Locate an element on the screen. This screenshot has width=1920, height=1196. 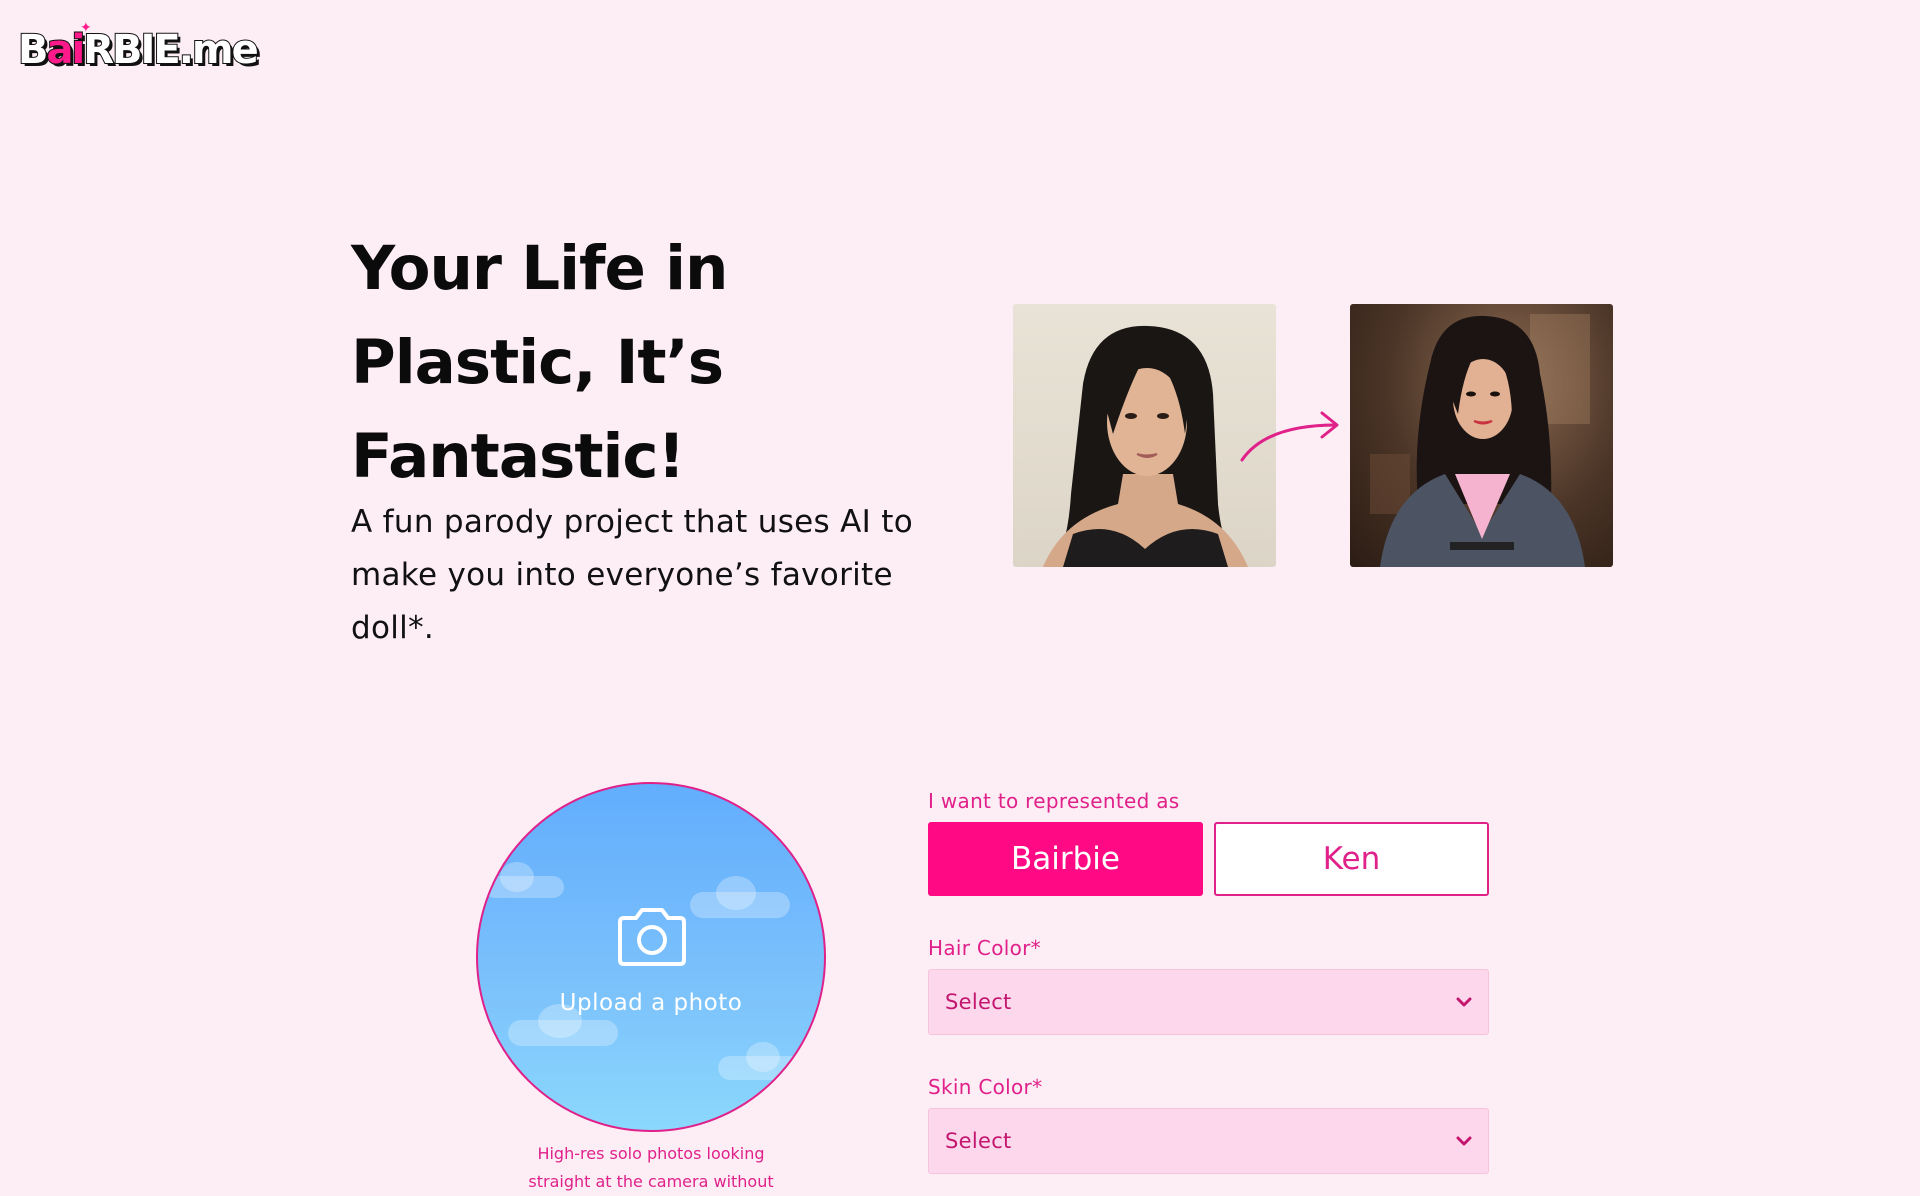
upload-photo-button: Upload a photo is located at coordinates (651, 957).